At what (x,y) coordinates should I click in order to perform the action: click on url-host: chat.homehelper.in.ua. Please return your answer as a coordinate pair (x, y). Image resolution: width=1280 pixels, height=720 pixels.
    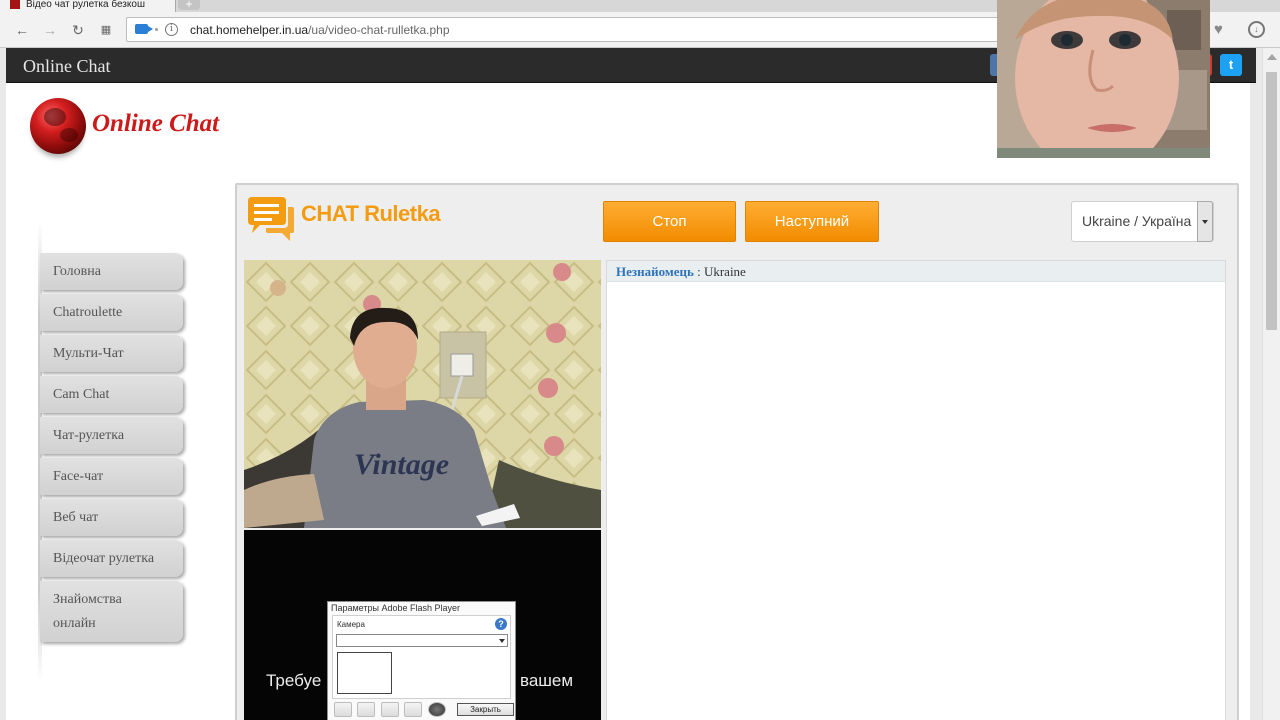
    Looking at the image, I should click on (249, 30).